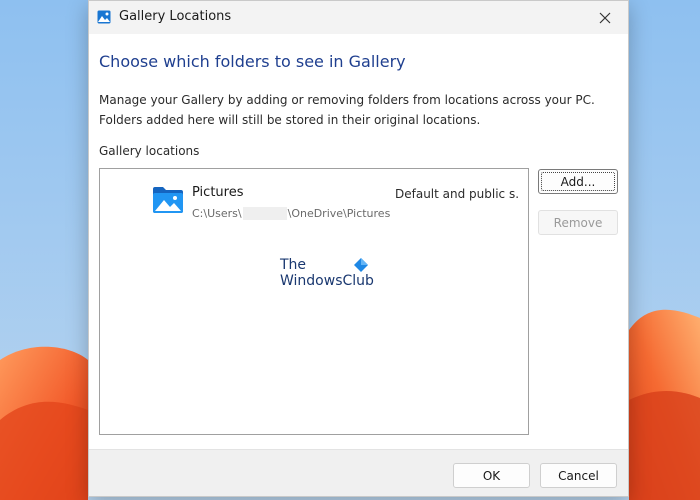  I want to click on location-path: C:\Users\ \OneDrive\Pictures, so click(291, 213).